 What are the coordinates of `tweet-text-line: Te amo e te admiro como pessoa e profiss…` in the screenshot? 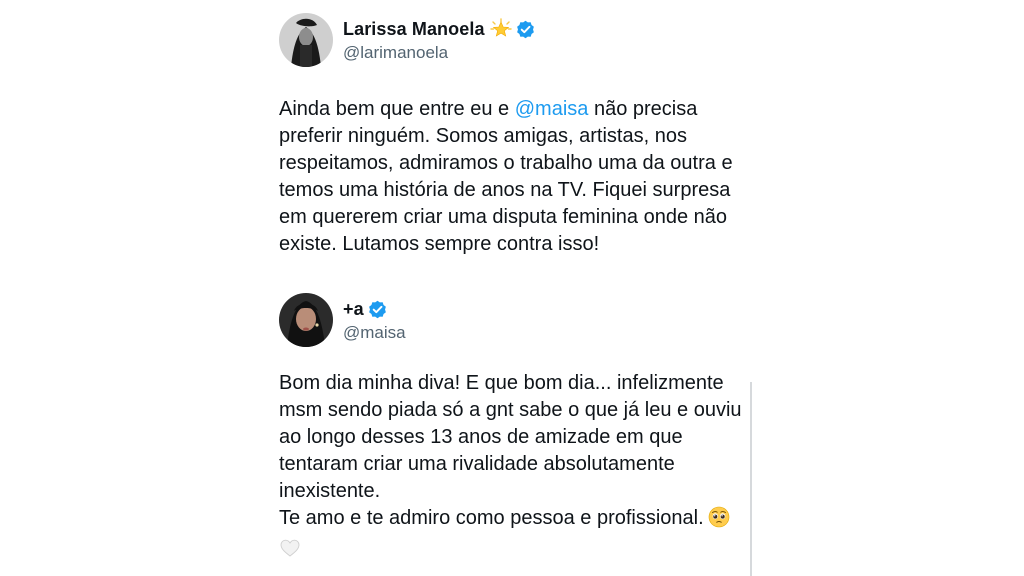 It's located at (519, 520).